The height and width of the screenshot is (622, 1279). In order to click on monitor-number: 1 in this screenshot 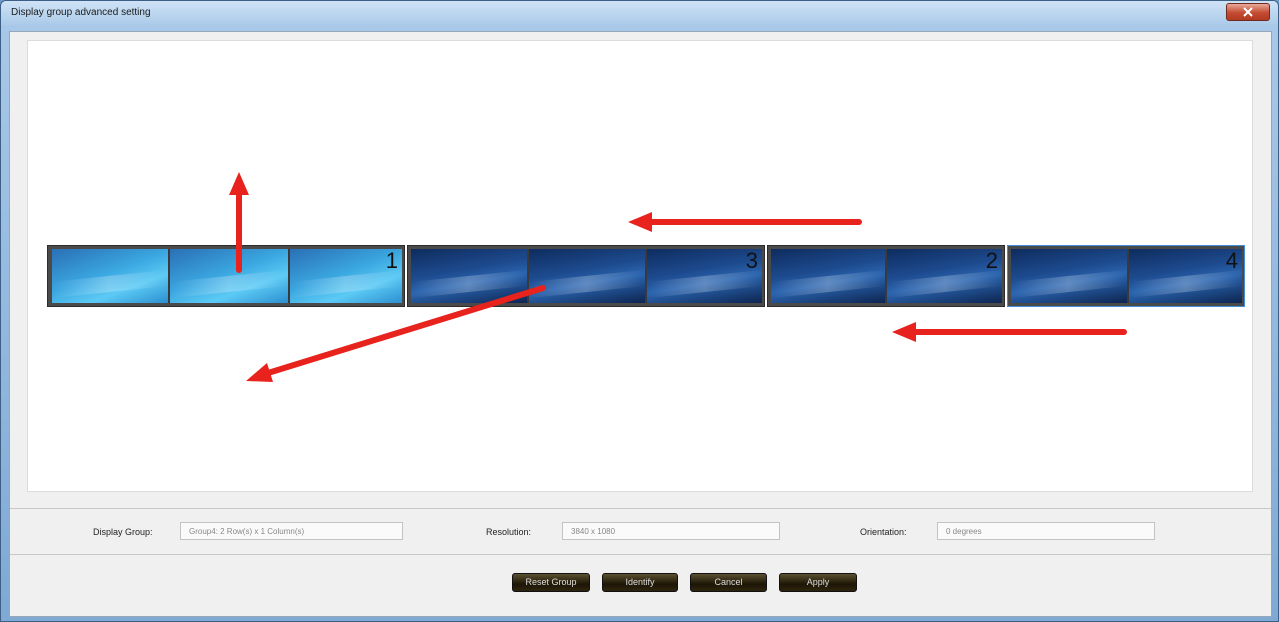, I will do `click(391, 260)`.